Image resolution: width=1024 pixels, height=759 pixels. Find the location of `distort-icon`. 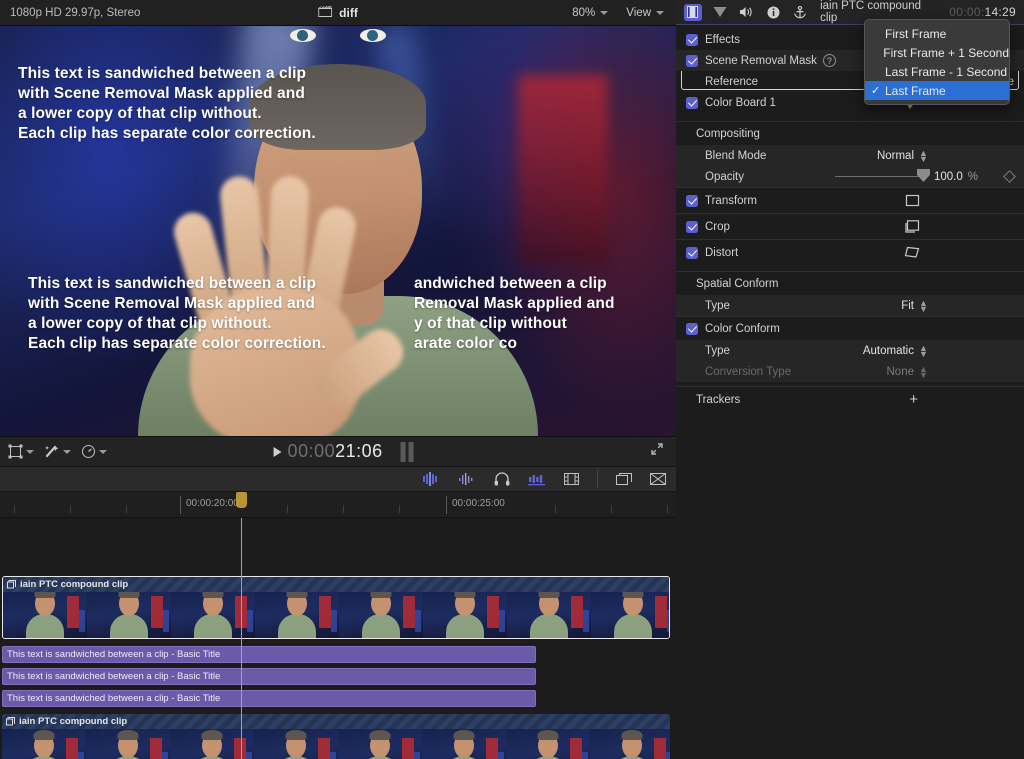

distort-icon is located at coordinates (912, 252).